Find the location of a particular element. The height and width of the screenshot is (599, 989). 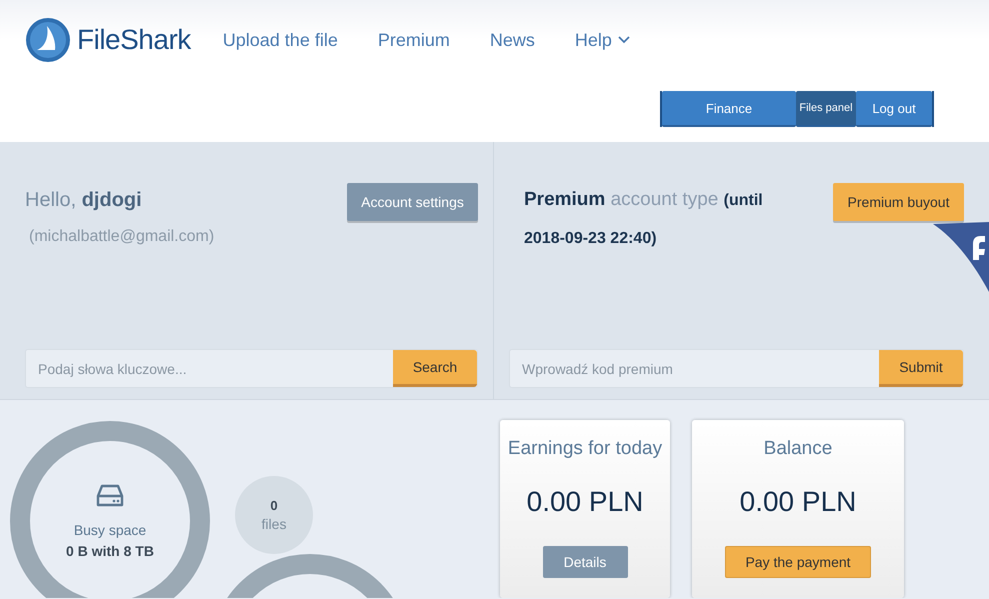

hard-drive-icon is located at coordinates (110, 496).